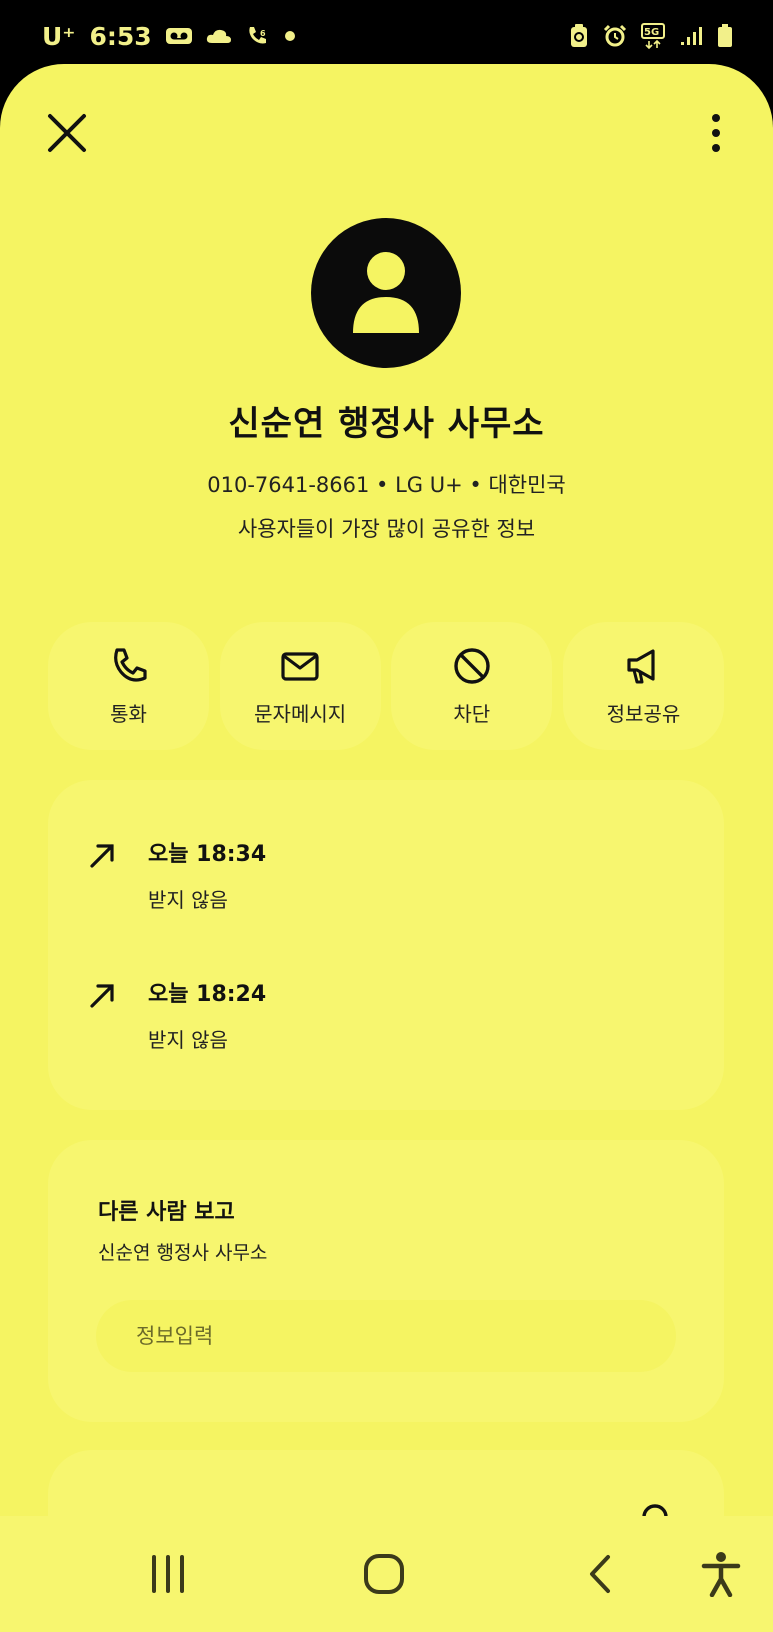  I want to click on 5g-icon: 5G, so click(654, 36).